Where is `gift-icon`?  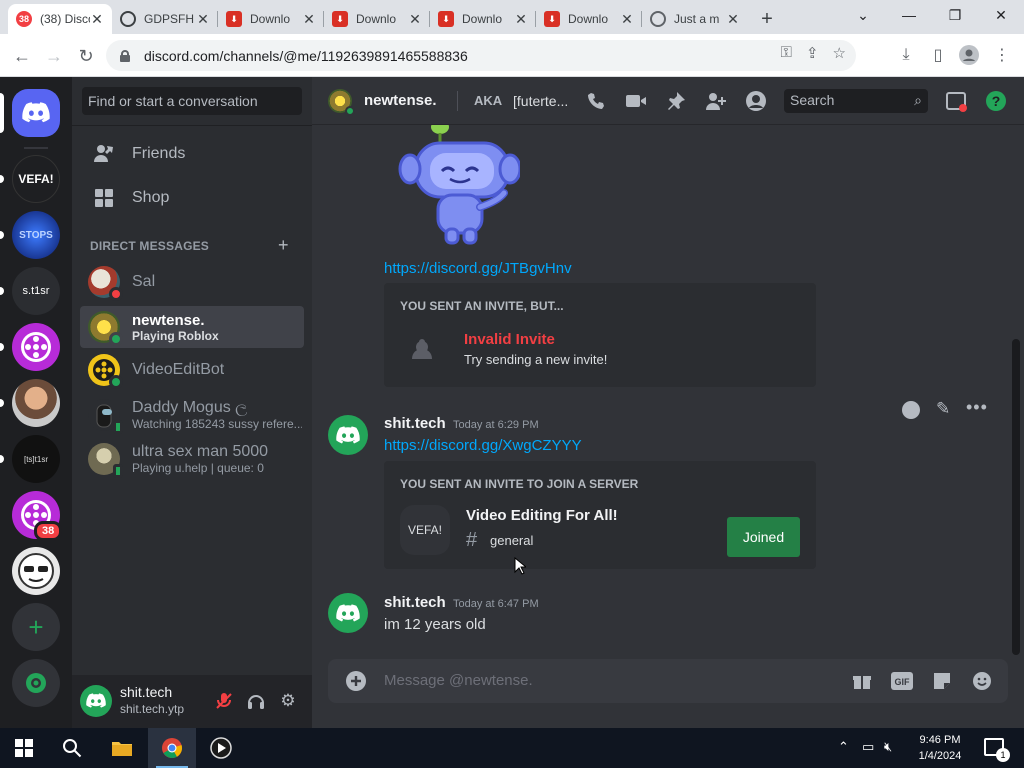 gift-icon is located at coordinates (862, 681).